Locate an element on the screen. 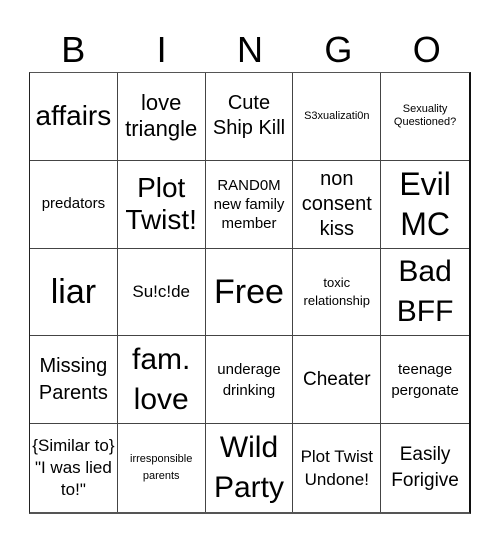  bingo-cell: irresponsible parents is located at coordinates (162, 468).